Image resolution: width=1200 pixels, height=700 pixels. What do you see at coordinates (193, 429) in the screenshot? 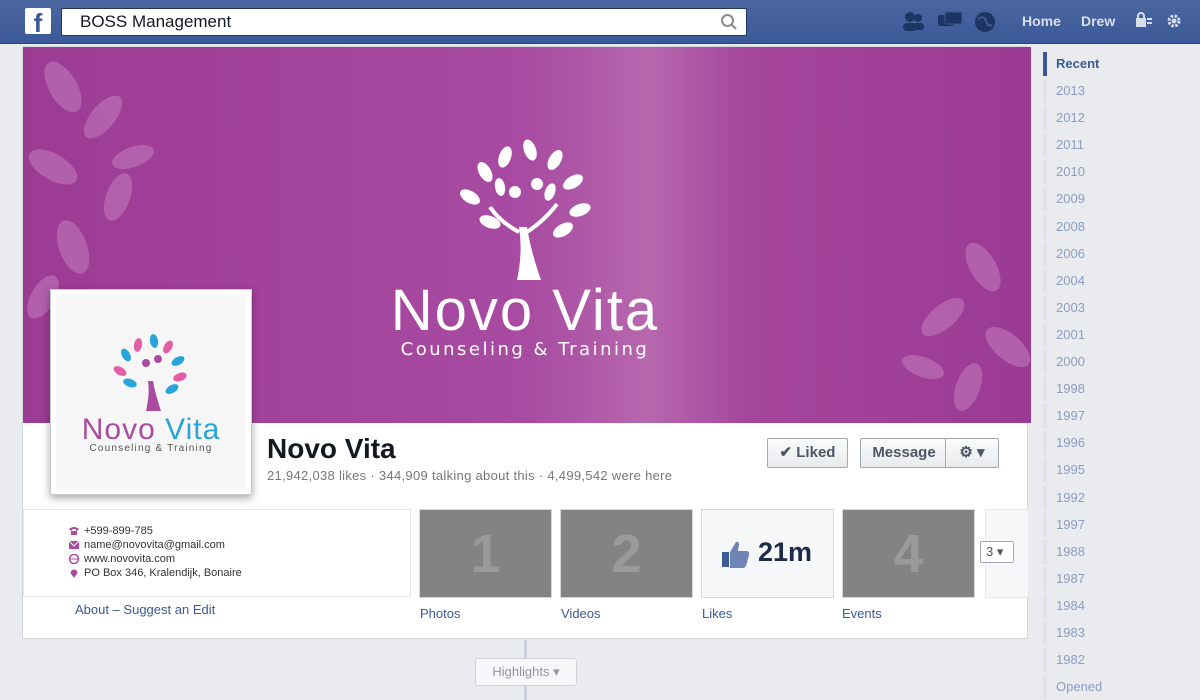
I see `profile-logo-word-vita: Vita` at bounding box center [193, 429].